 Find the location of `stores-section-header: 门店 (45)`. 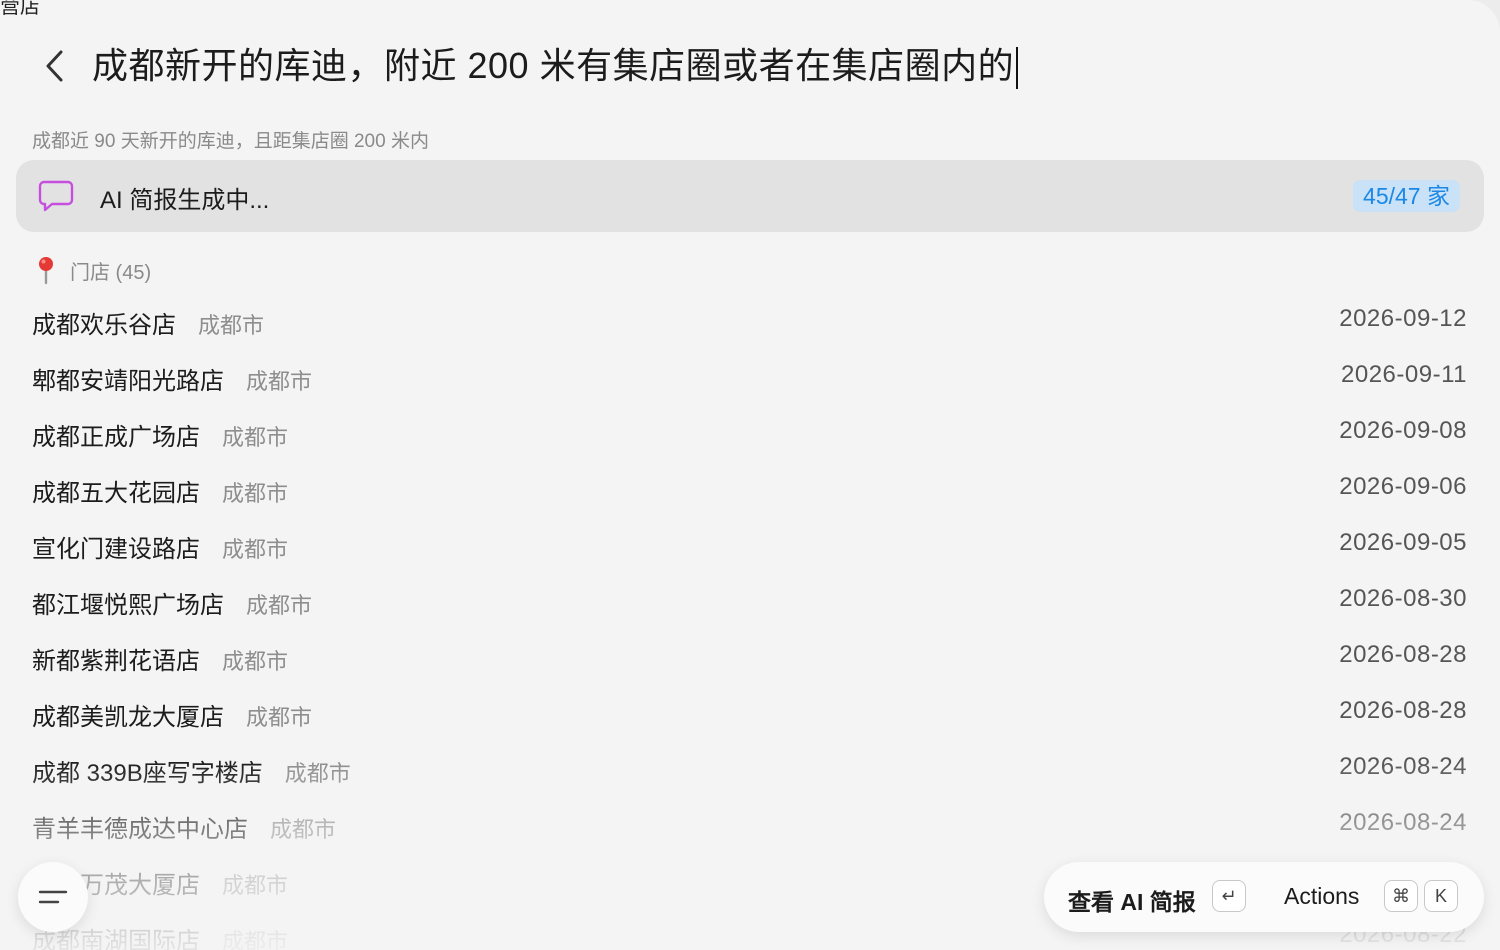

stores-section-header: 门店 (45) is located at coordinates (92, 270).